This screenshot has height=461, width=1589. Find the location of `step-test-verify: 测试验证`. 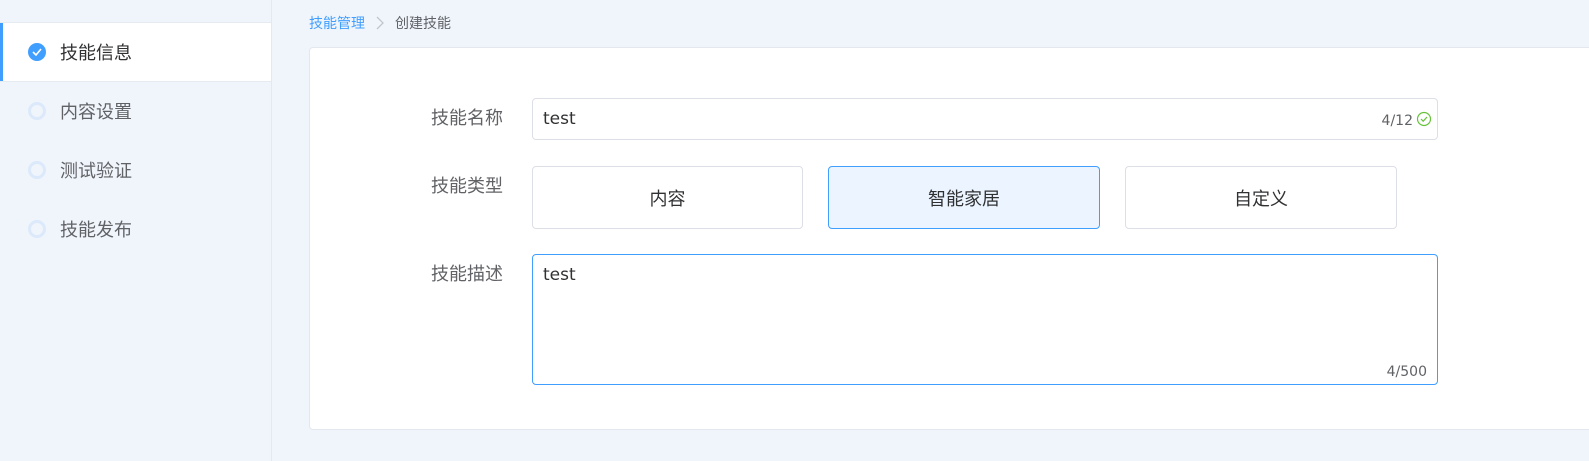

step-test-verify: 测试验证 is located at coordinates (135, 170).